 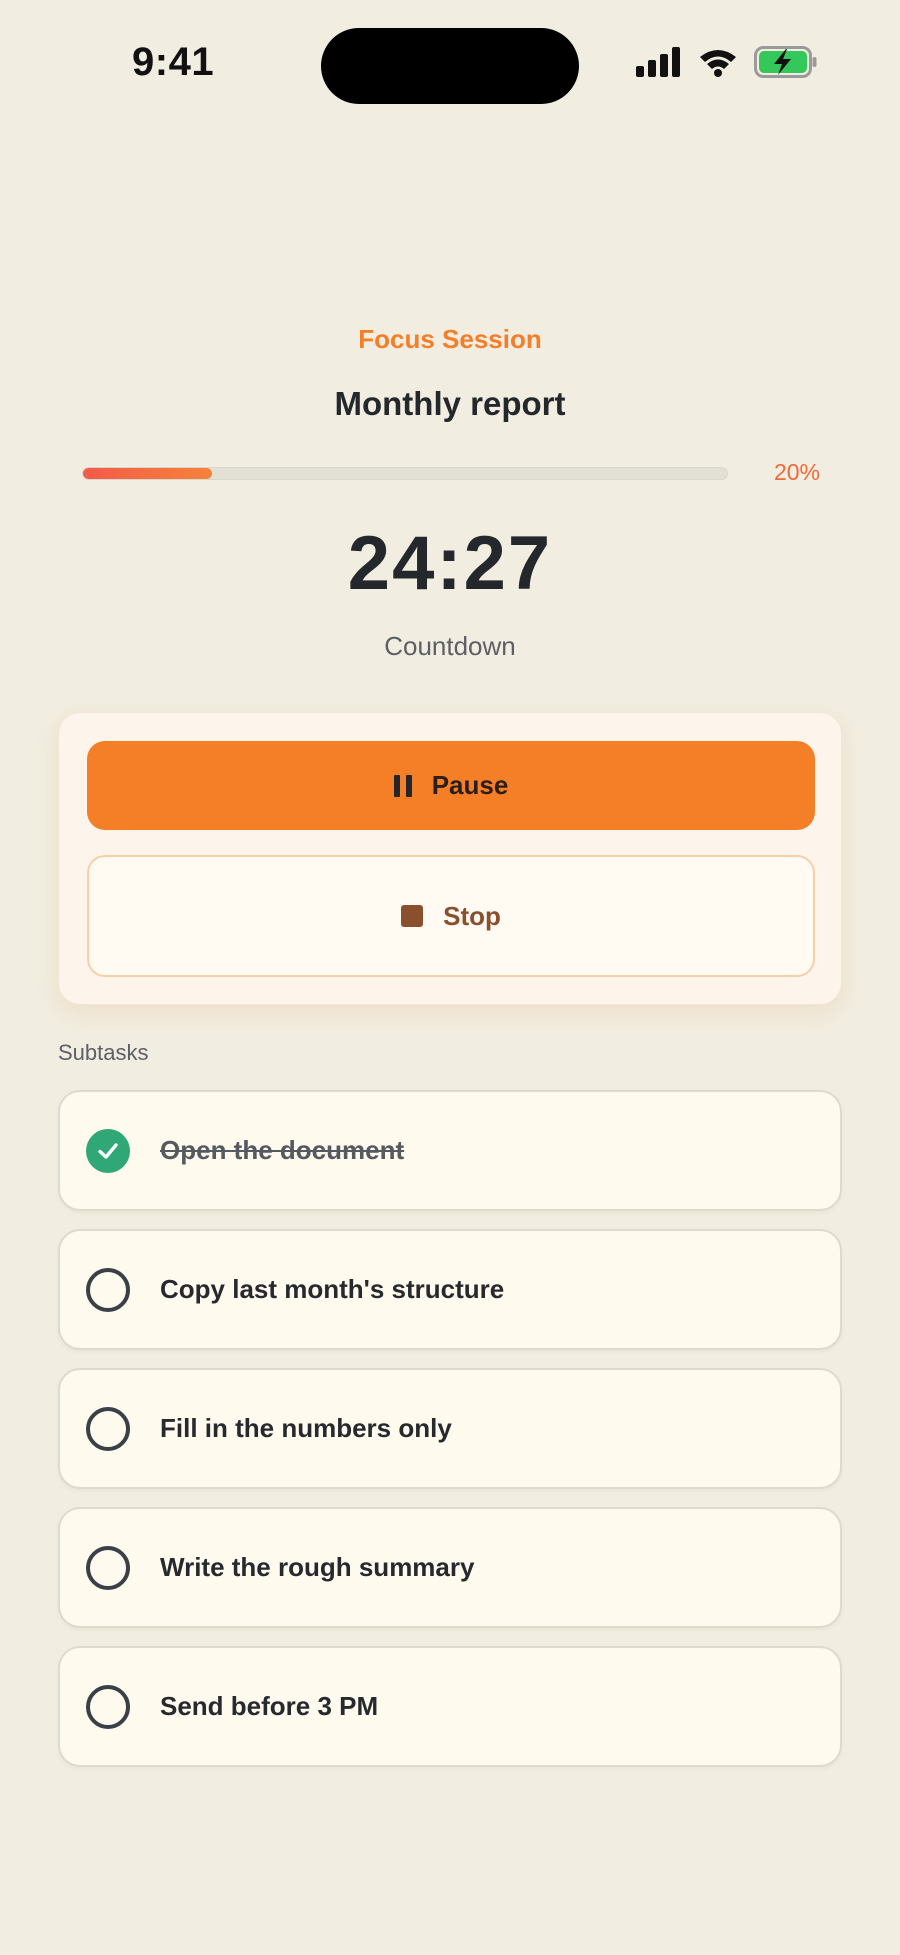 I want to click on status-time: 9:41, so click(x=173, y=62).